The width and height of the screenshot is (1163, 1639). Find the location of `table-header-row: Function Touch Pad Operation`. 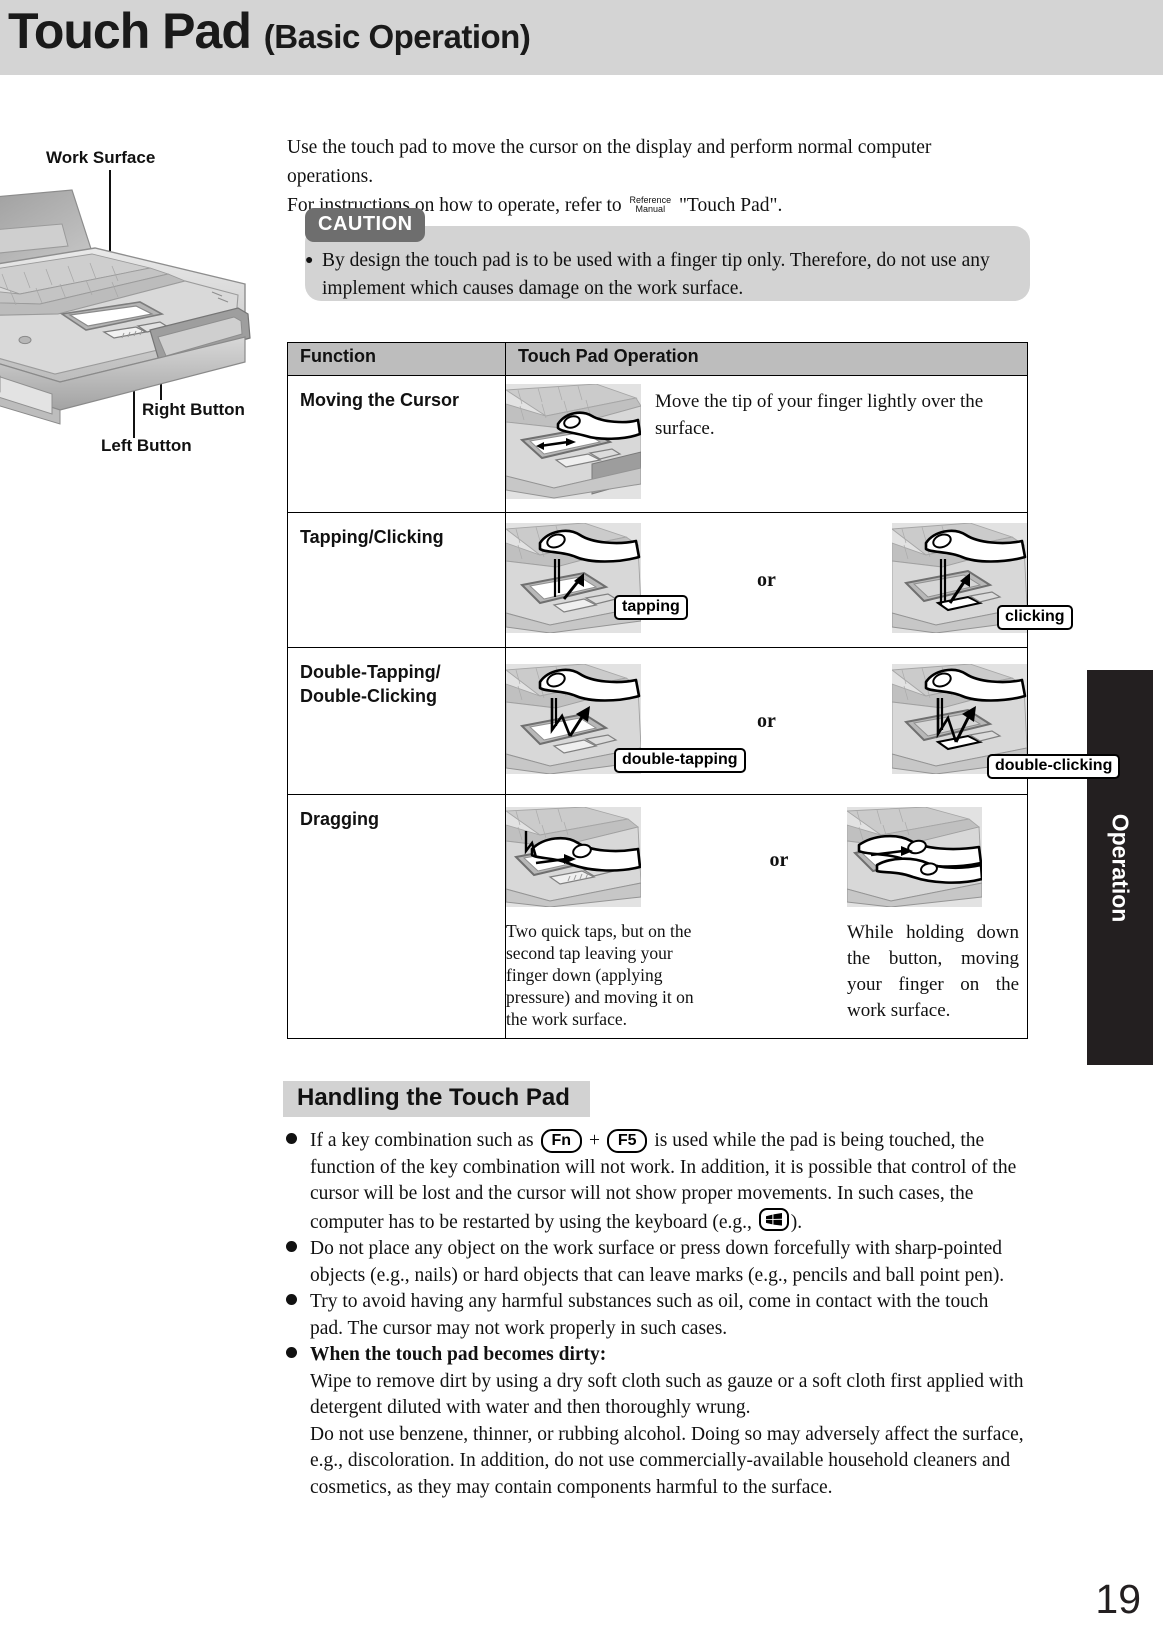

table-header-row: Function Touch Pad Operation is located at coordinates (657, 359).